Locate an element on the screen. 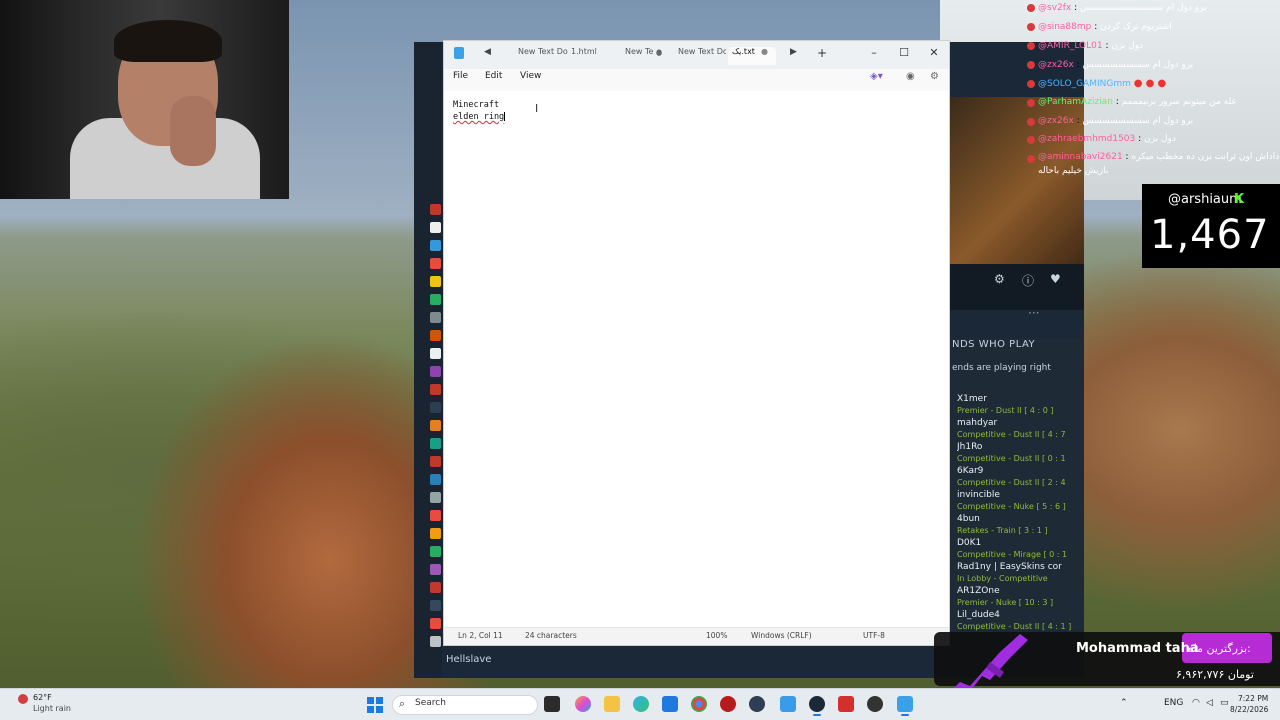 This screenshot has width=1280, height=720. copilot-icon: ◈▾ is located at coordinates (876, 76).